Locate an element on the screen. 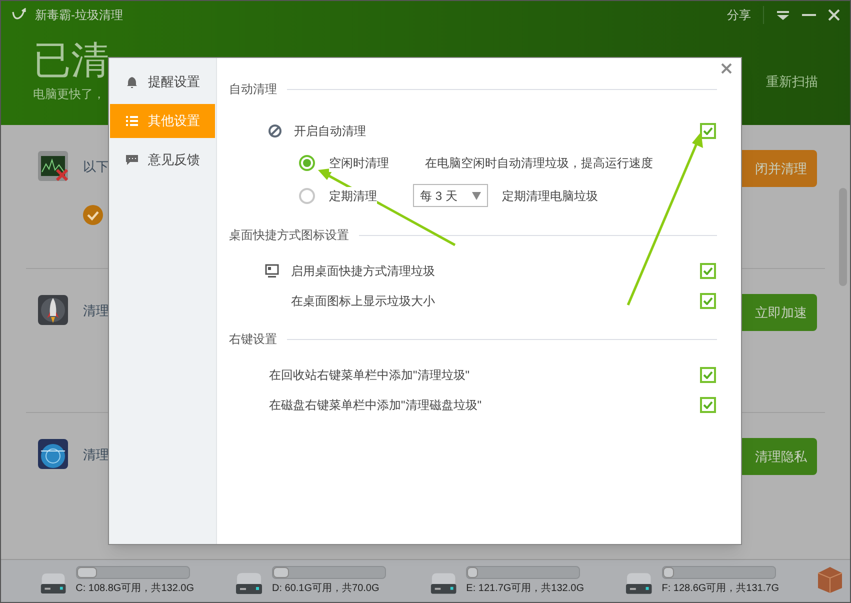 This screenshot has height=603, width=851. desktop-icon is located at coordinates (272, 271).